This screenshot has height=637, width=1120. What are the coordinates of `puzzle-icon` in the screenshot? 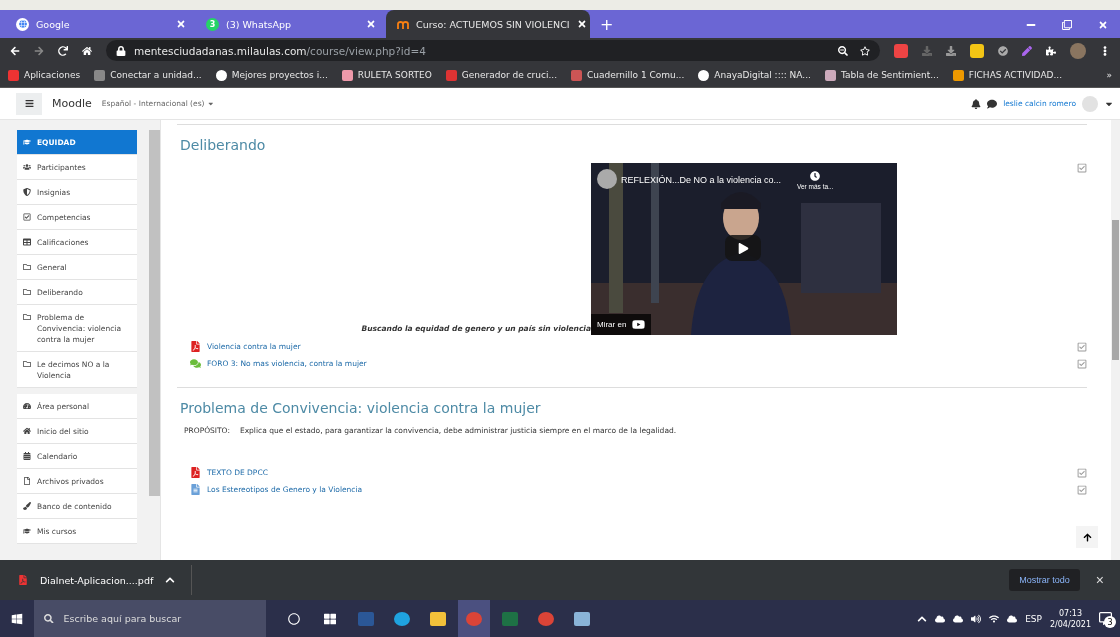 It's located at (1051, 50).